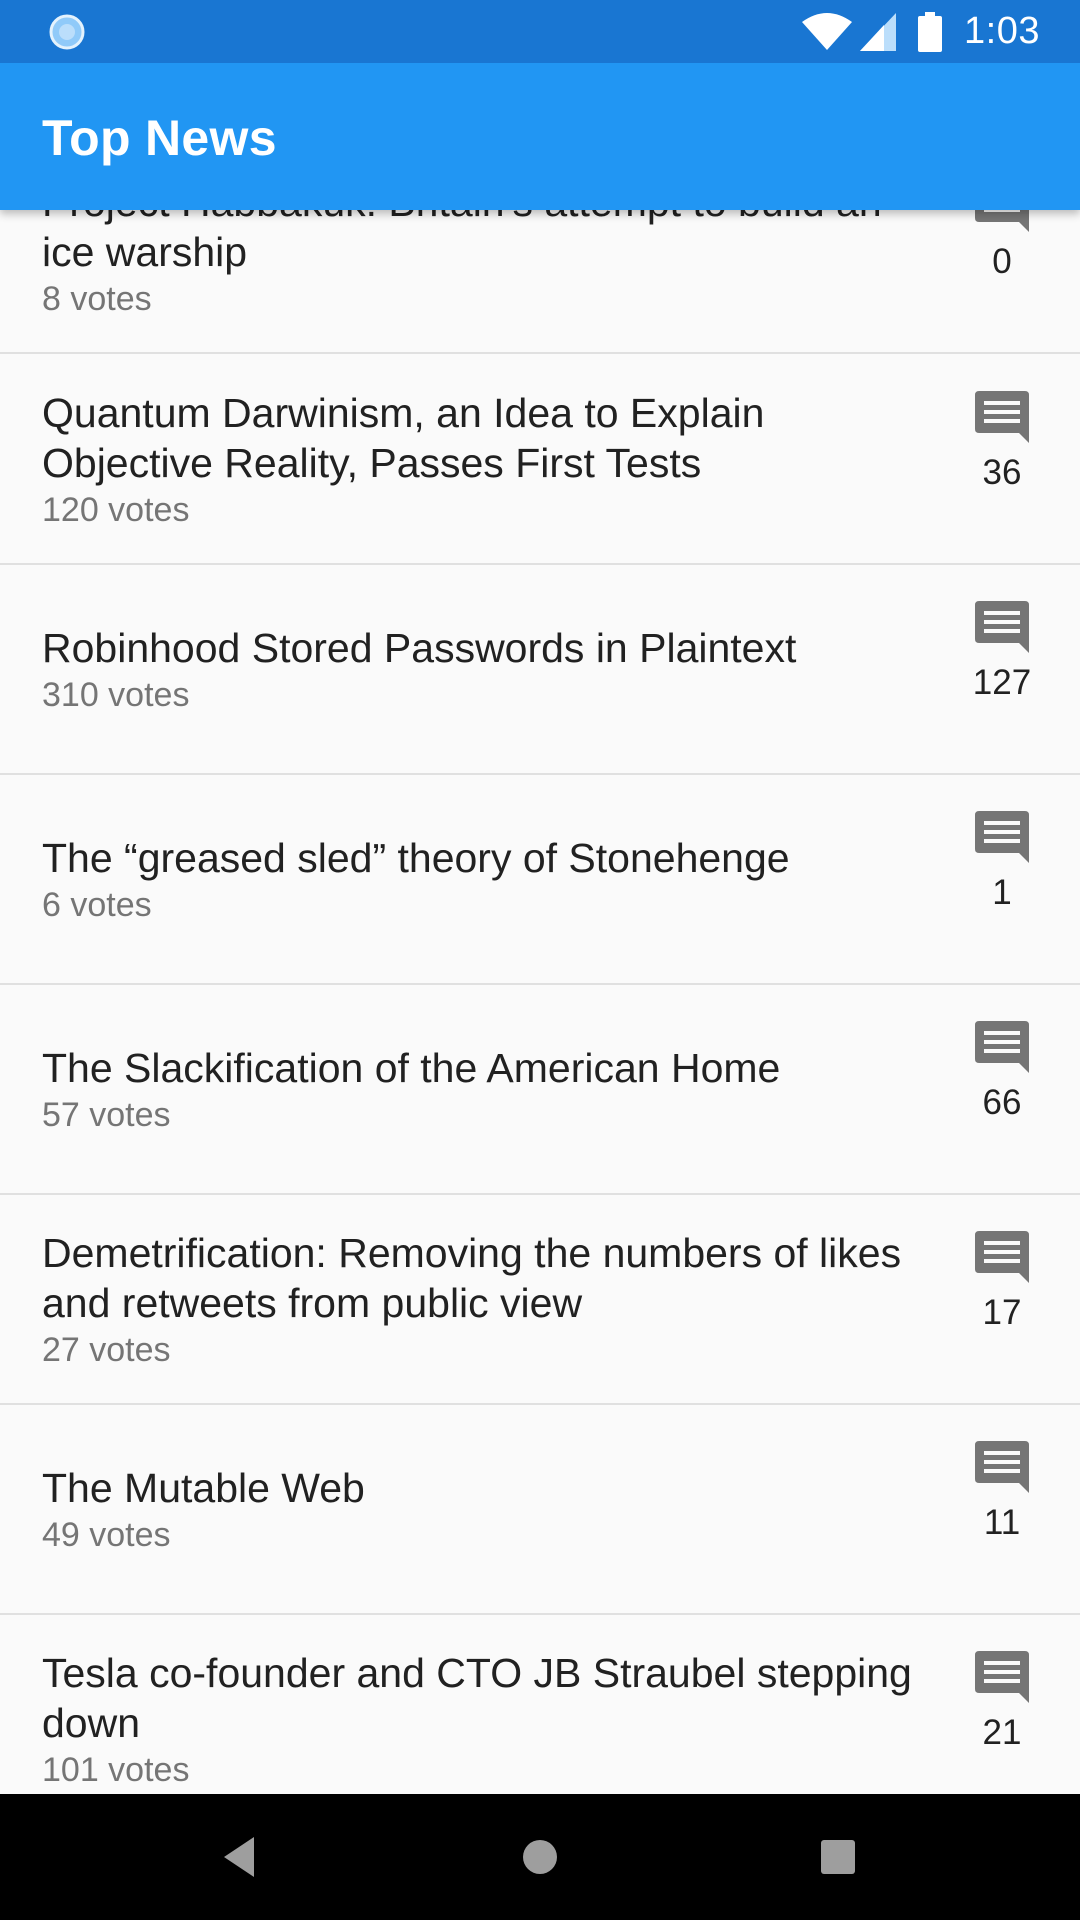 Image resolution: width=1080 pixels, height=1920 pixels. I want to click on comment-count: 11, so click(1002, 1522).